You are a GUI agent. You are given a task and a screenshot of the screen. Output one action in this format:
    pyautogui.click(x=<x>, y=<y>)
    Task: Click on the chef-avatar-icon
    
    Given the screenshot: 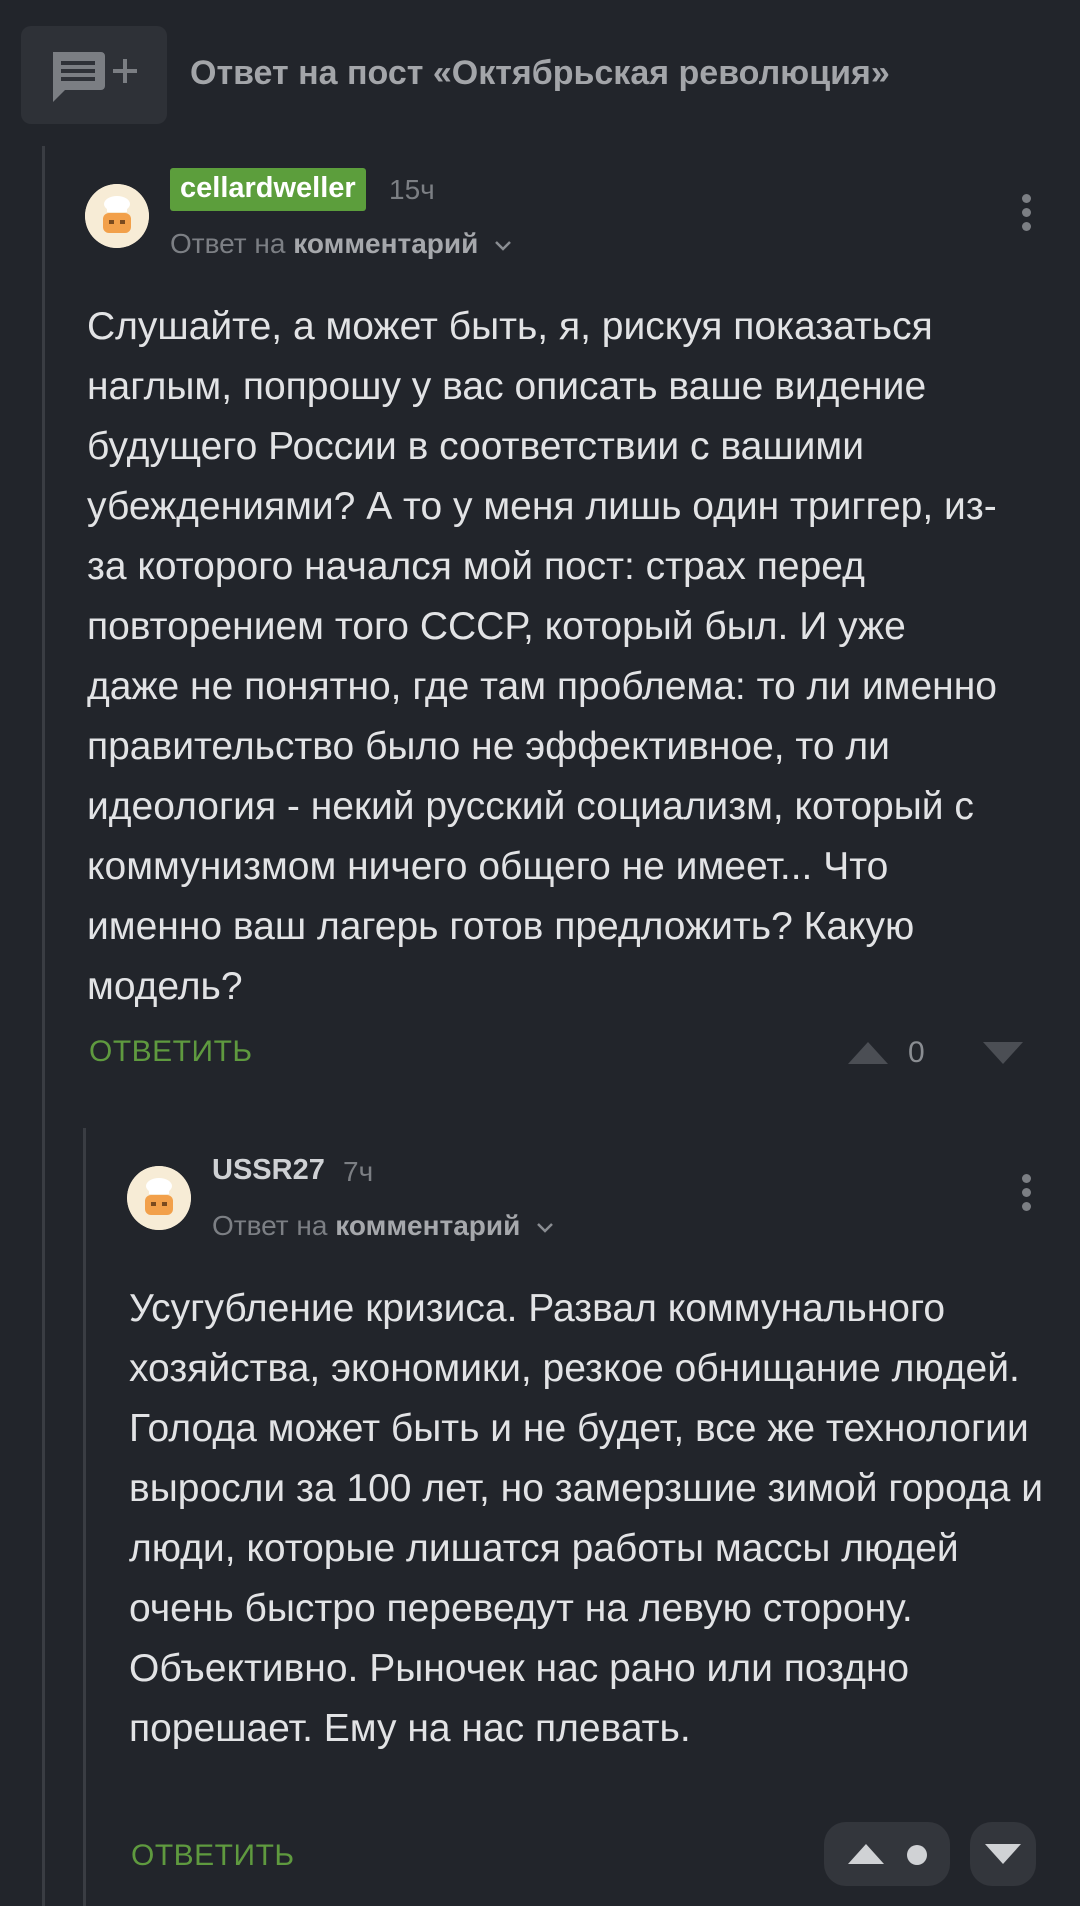 What is the action you would take?
    pyautogui.click(x=159, y=1198)
    